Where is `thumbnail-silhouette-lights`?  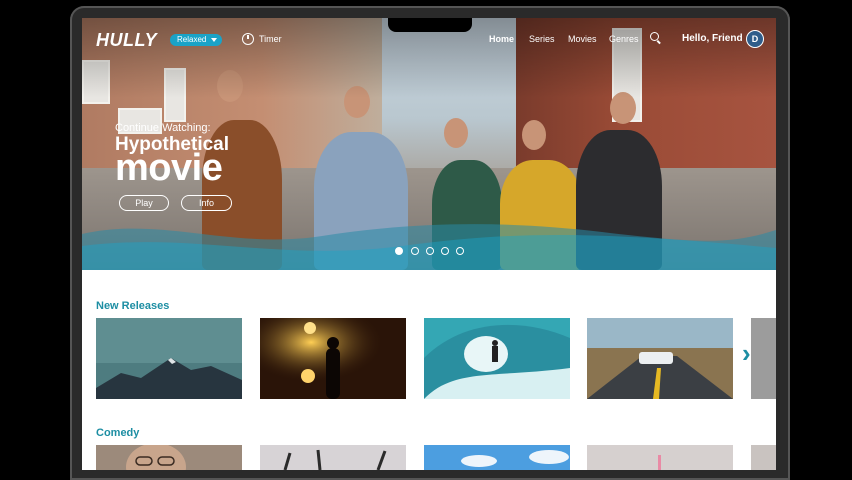
thumbnail-silhouette-lights is located at coordinates (333, 358).